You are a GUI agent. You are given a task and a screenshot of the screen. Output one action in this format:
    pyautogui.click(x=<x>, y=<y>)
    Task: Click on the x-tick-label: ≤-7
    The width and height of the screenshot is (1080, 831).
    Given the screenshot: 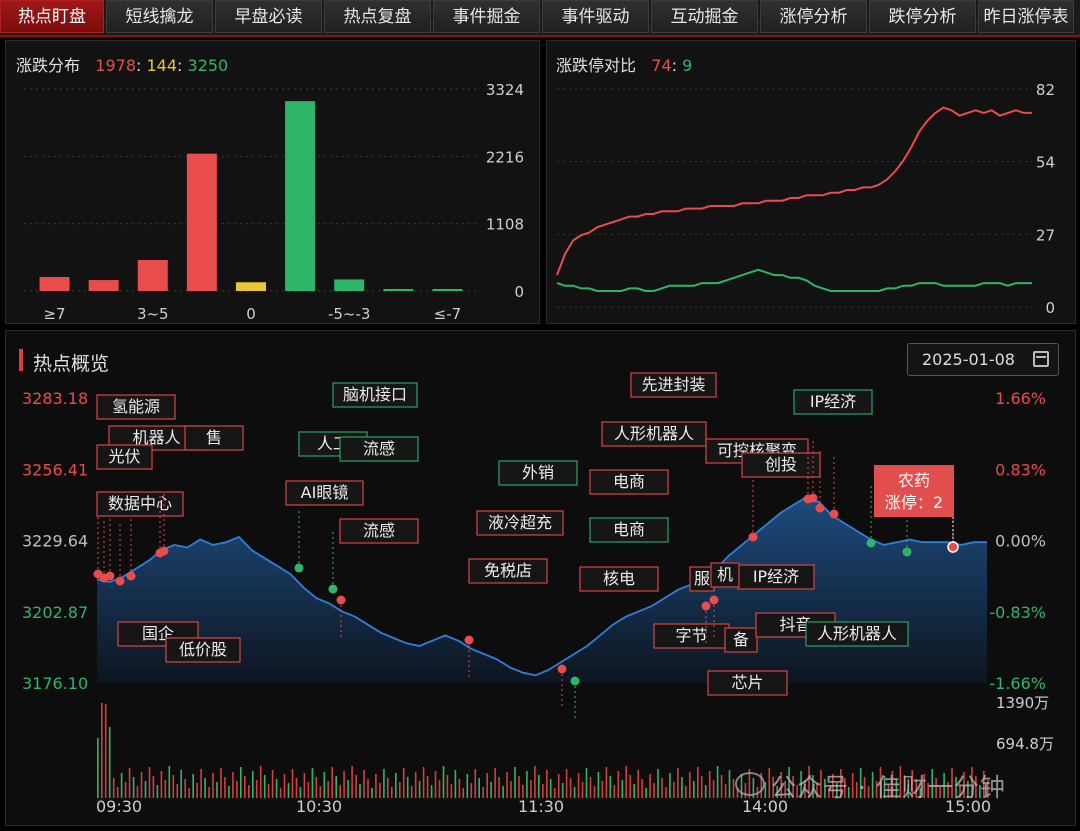 What is the action you would take?
    pyautogui.click(x=448, y=314)
    